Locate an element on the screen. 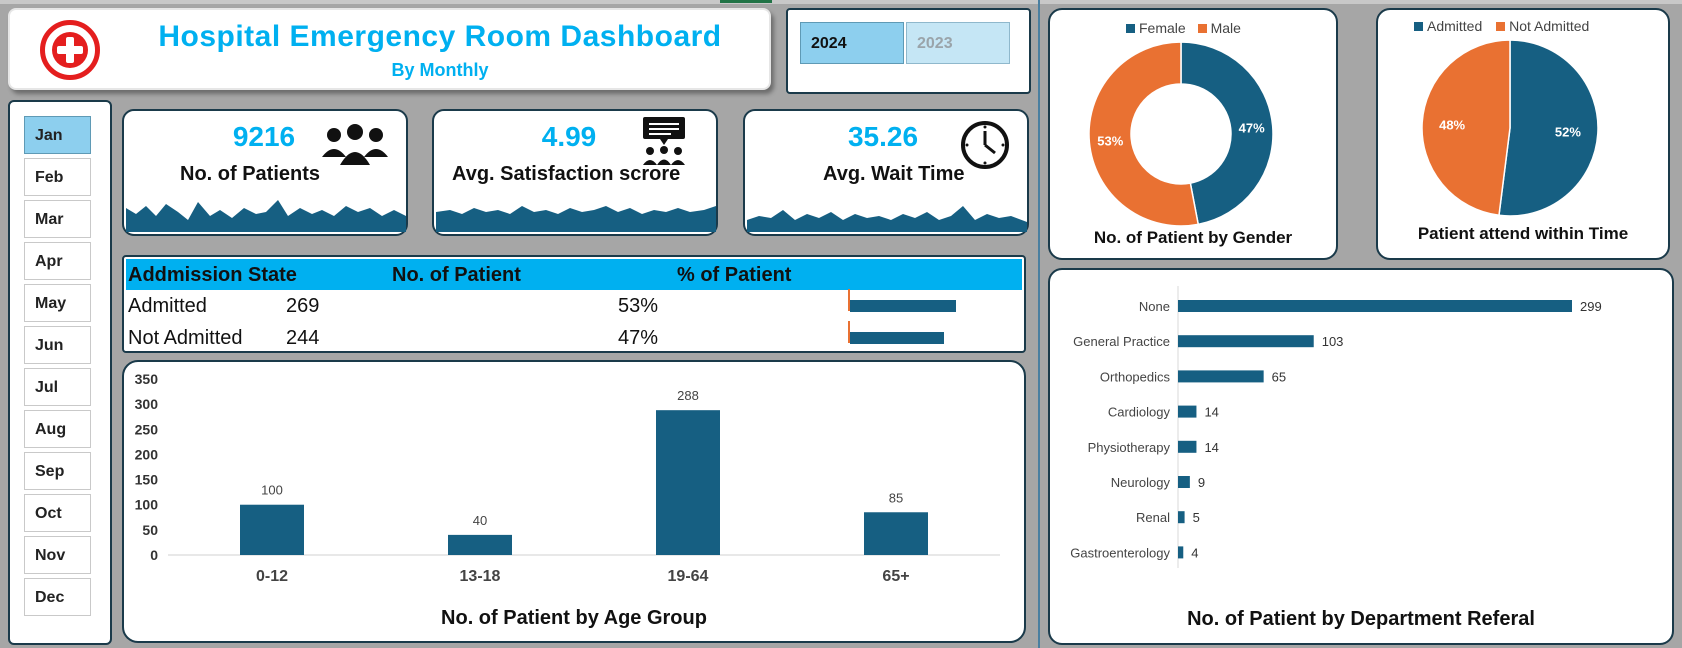 The height and width of the screenshot is (648, 1682). header-patient-percent: % of Patient is located at coordinates (734, 275).